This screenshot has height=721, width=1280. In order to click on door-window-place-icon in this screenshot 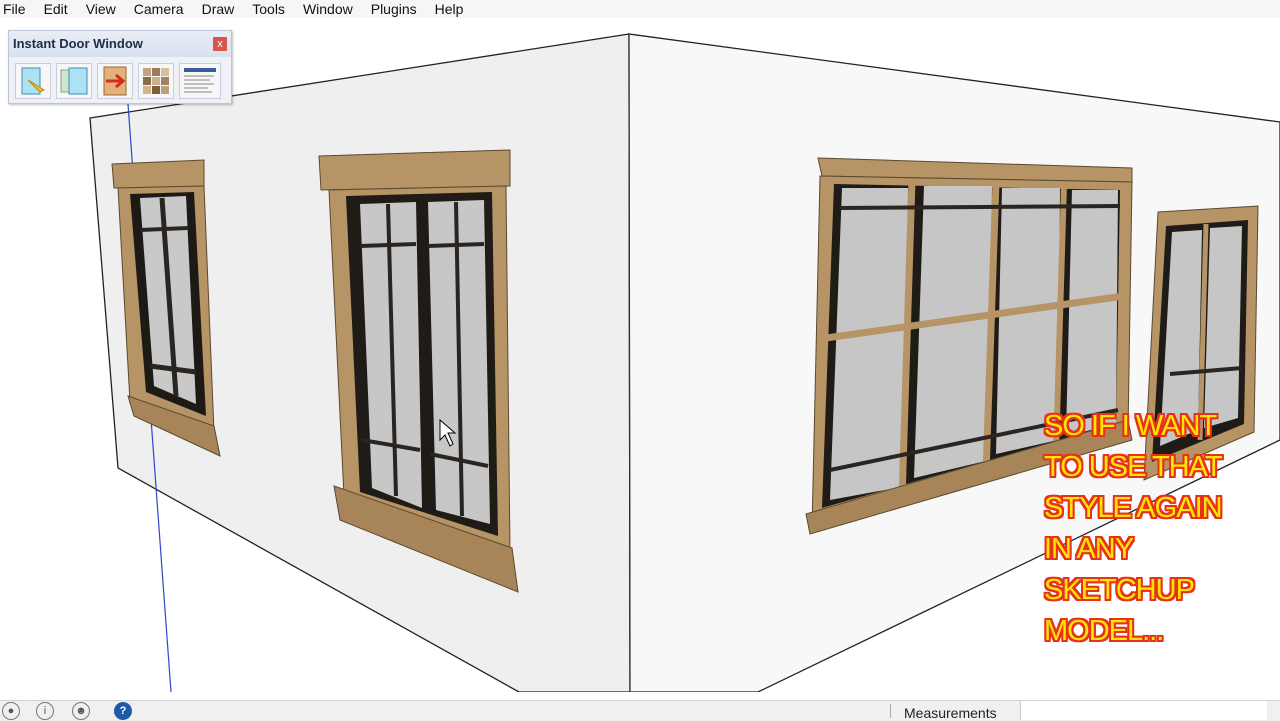, I will do `click(33, 81)`.